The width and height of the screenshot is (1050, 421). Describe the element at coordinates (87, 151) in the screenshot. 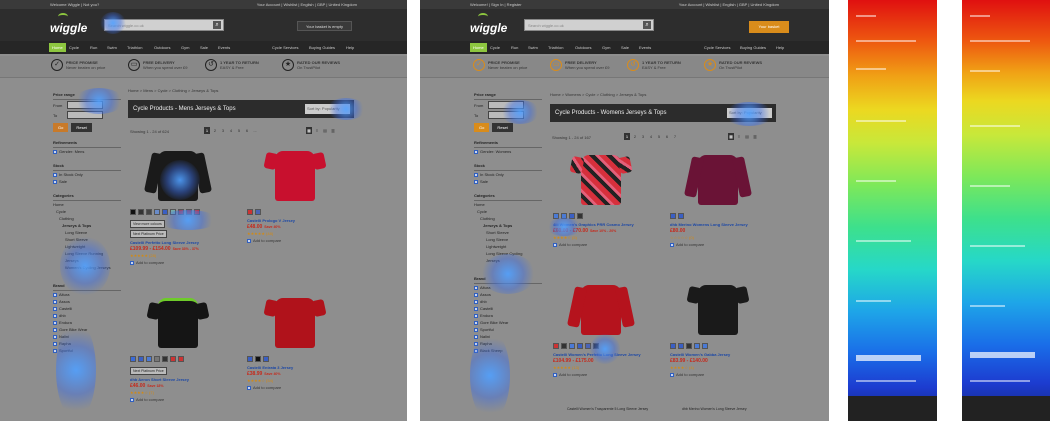

I see `refinement-item: Gender: Mens` at that location.